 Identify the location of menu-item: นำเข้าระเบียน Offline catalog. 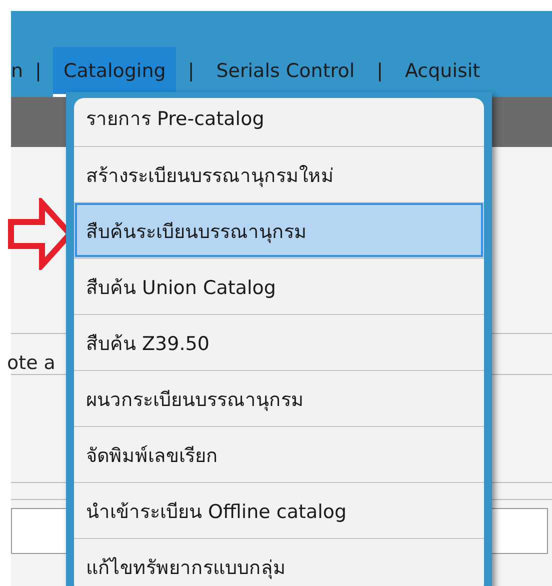
(279, 510).